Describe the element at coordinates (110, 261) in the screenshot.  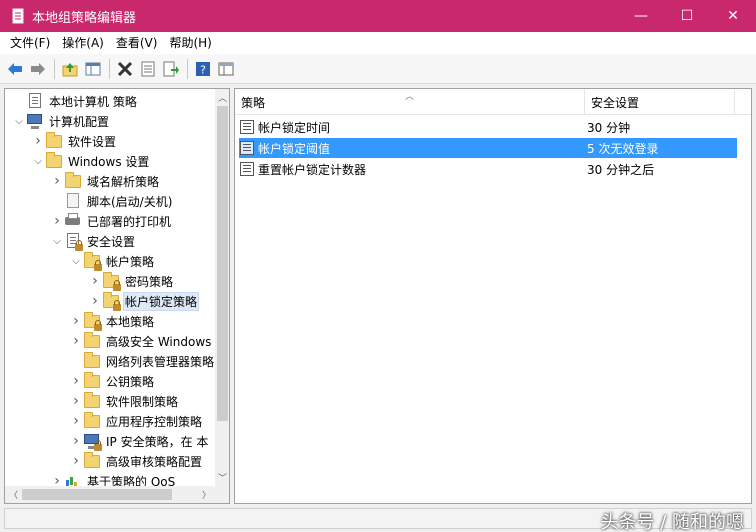
I see `tree-item: ⌵ 帐户策略` at that location.